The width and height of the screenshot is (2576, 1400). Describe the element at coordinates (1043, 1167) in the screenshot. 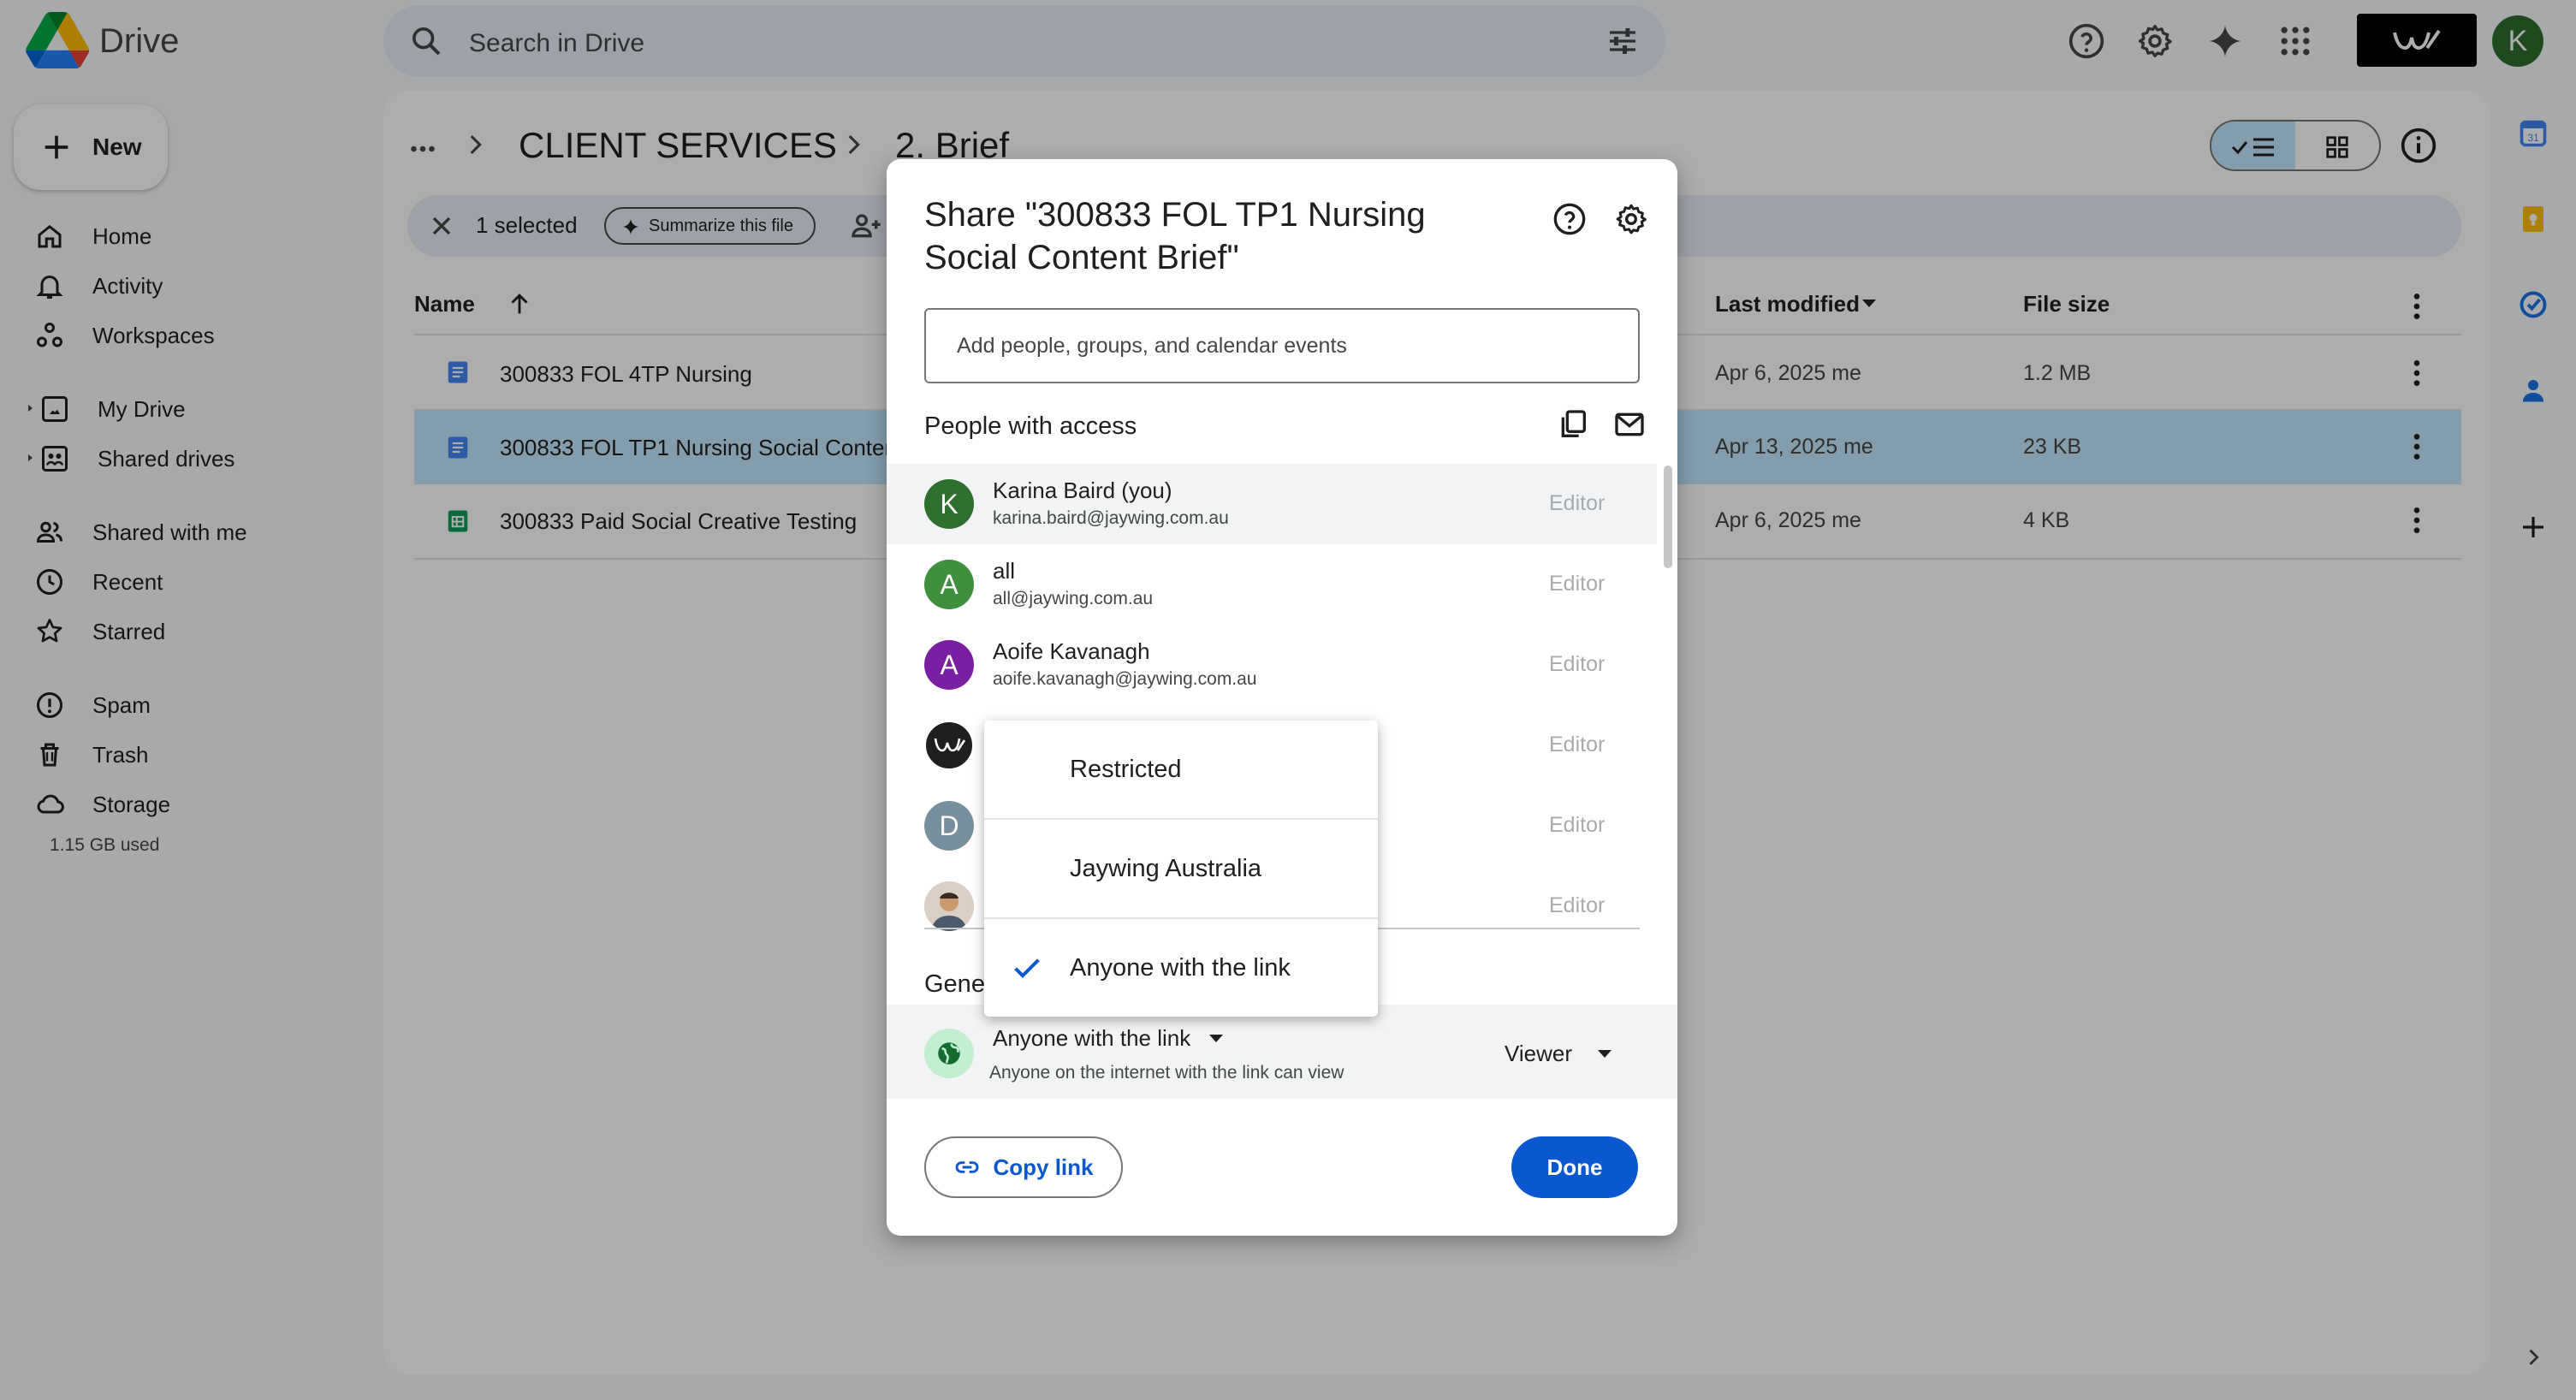

I see `copy-link-label: Copy link` at that location.